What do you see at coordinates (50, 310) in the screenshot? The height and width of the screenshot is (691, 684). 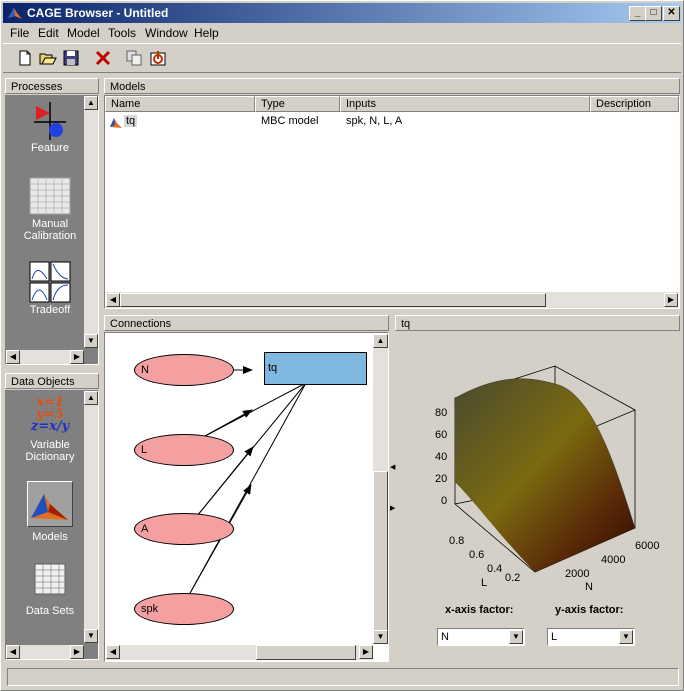 I see `process-tradeoff-label: Tradeoff` at bounding box center [50, 310].